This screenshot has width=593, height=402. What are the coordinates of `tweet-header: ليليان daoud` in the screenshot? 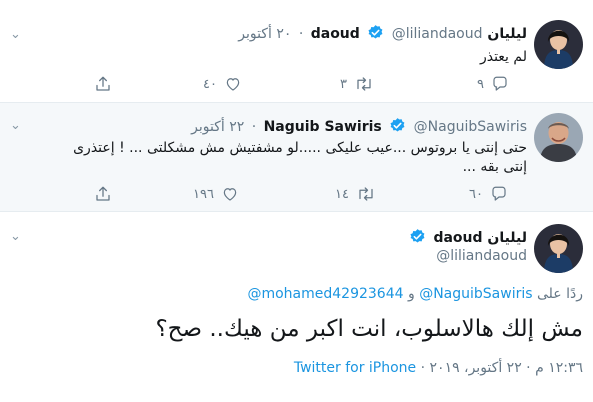 It's located at (466, 239).